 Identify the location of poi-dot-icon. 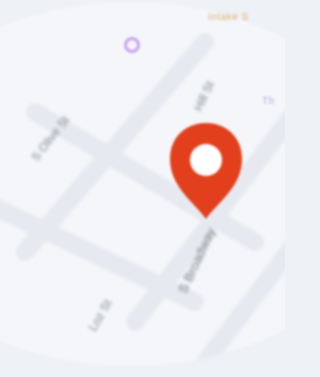
(132, 45).